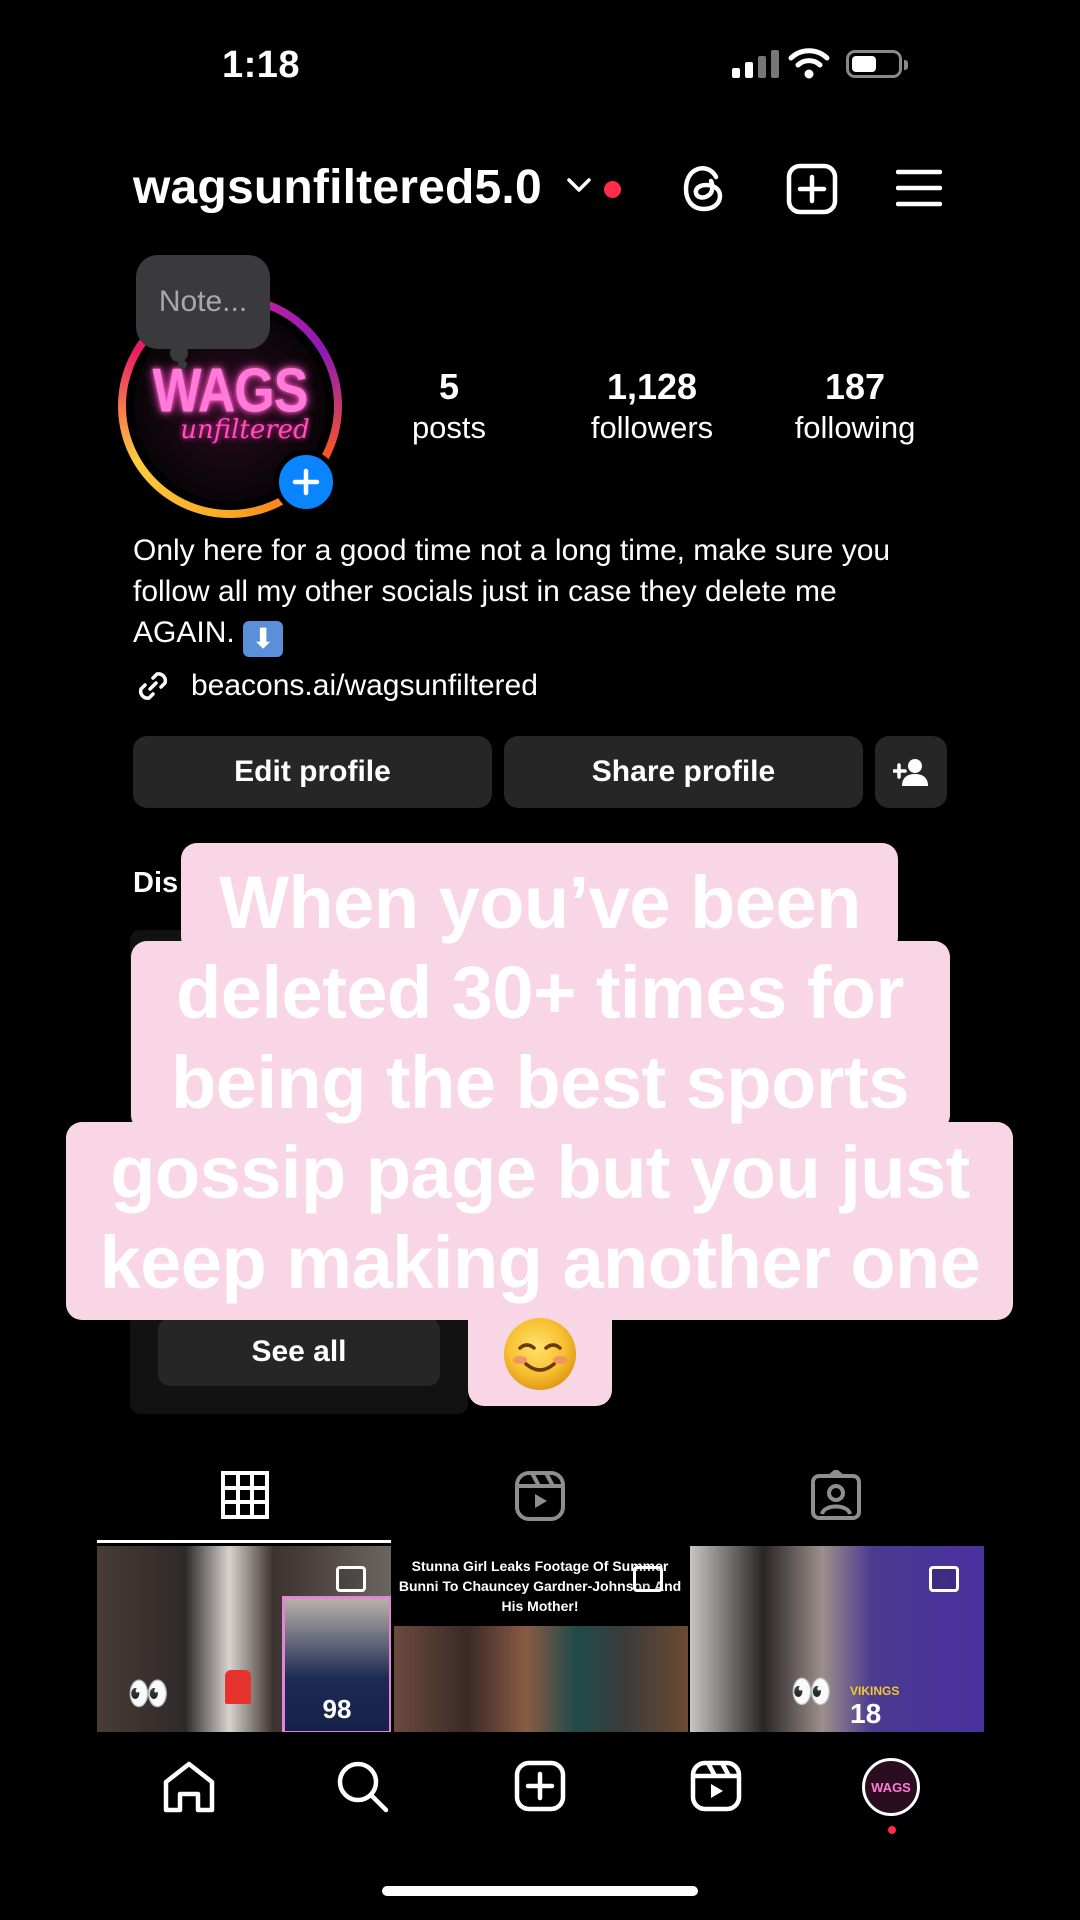 This screenshot has width=1080, height=1920. I want to click on search-icon, so click(363, 1787).